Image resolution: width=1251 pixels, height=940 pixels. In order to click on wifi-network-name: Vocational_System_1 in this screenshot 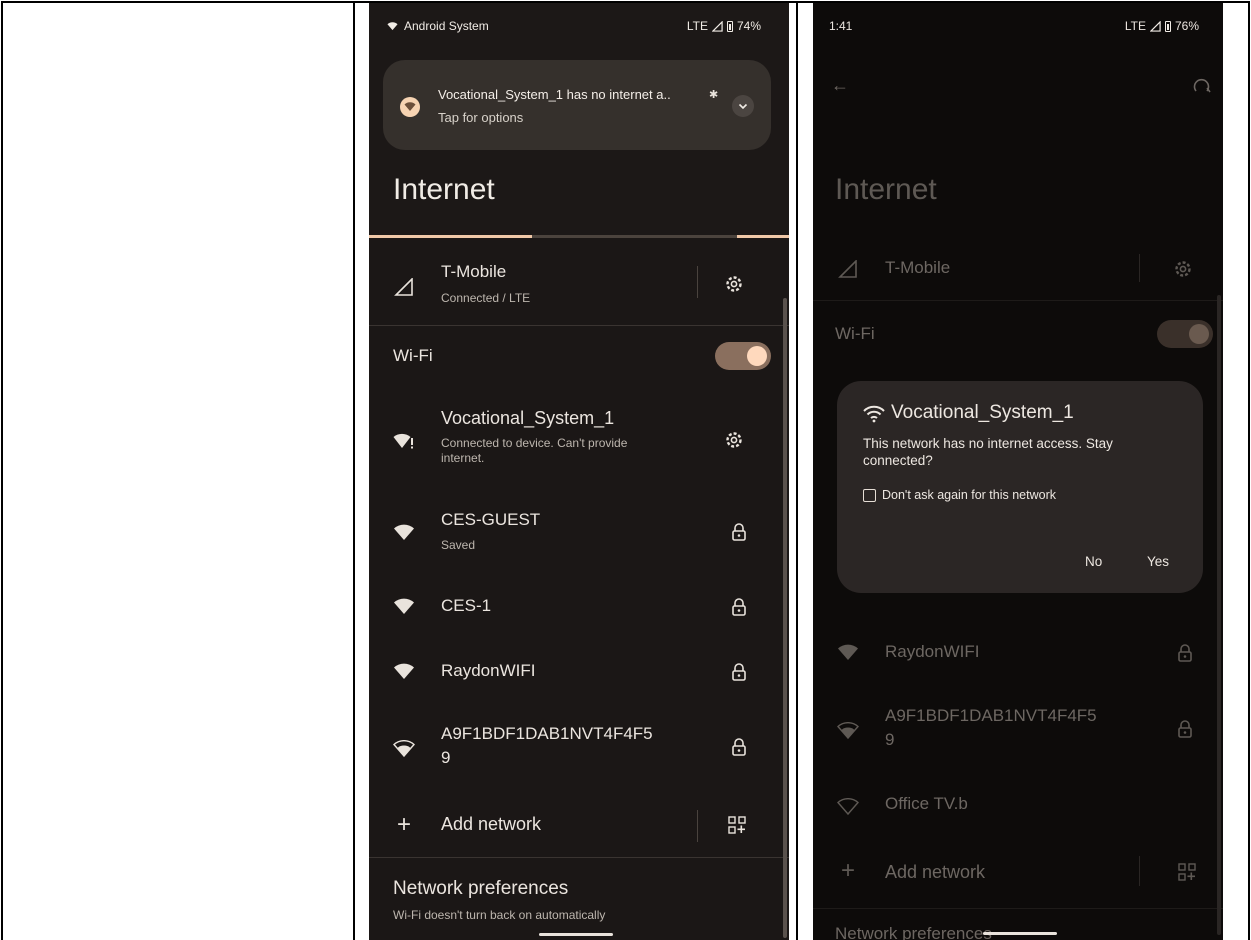, I will do `click(528, 418)`.